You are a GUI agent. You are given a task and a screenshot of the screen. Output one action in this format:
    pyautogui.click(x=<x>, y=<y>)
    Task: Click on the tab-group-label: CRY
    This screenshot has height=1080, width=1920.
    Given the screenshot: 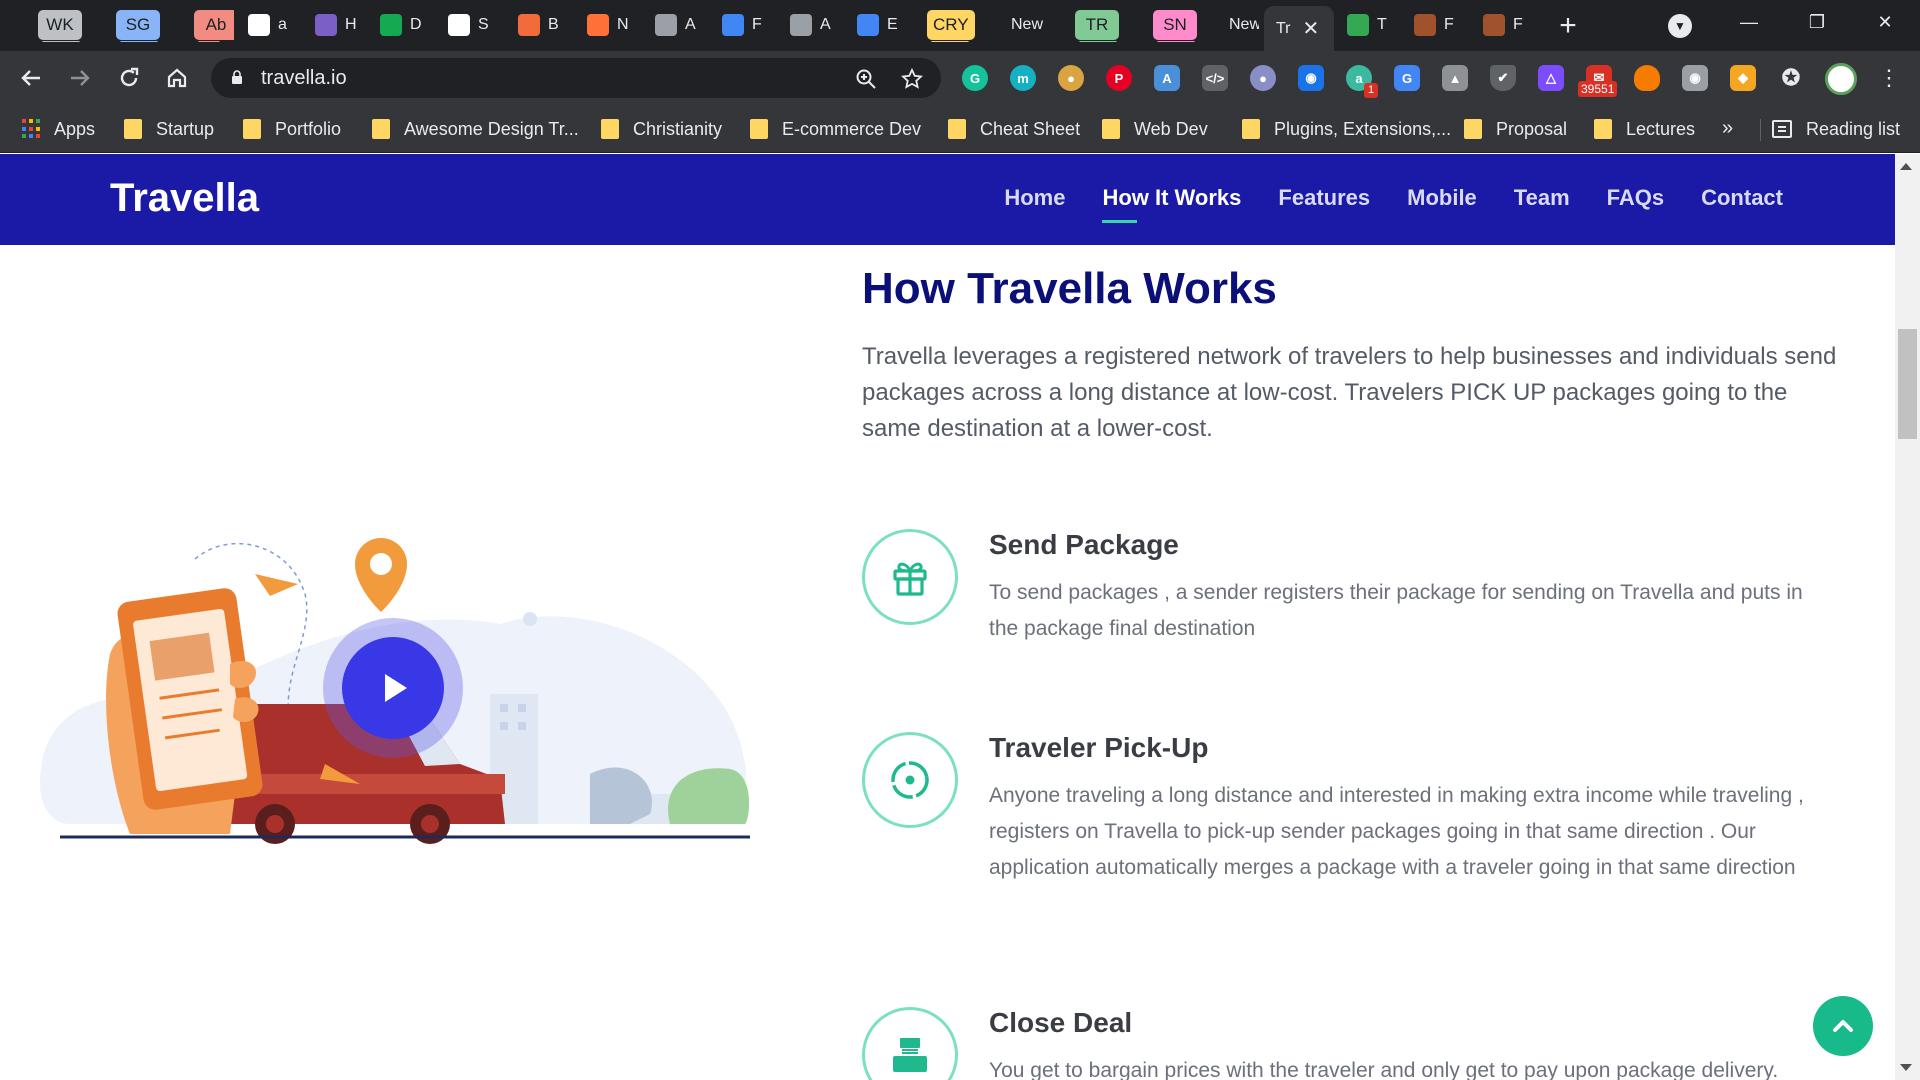 What is the action you would take?
    pyautogui.click(x=951, y=25)
    